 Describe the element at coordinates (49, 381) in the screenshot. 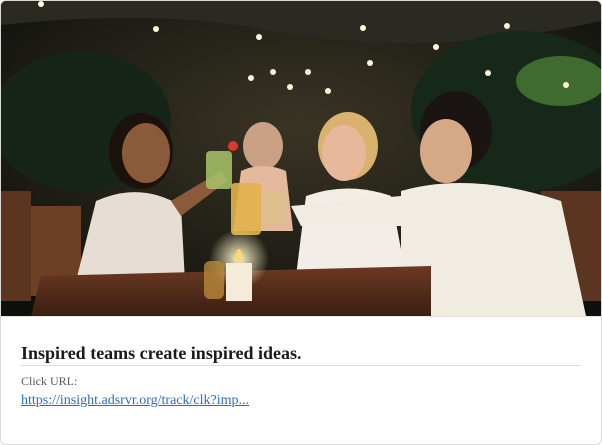

I see `click-url-label: Click URL:` at that location.